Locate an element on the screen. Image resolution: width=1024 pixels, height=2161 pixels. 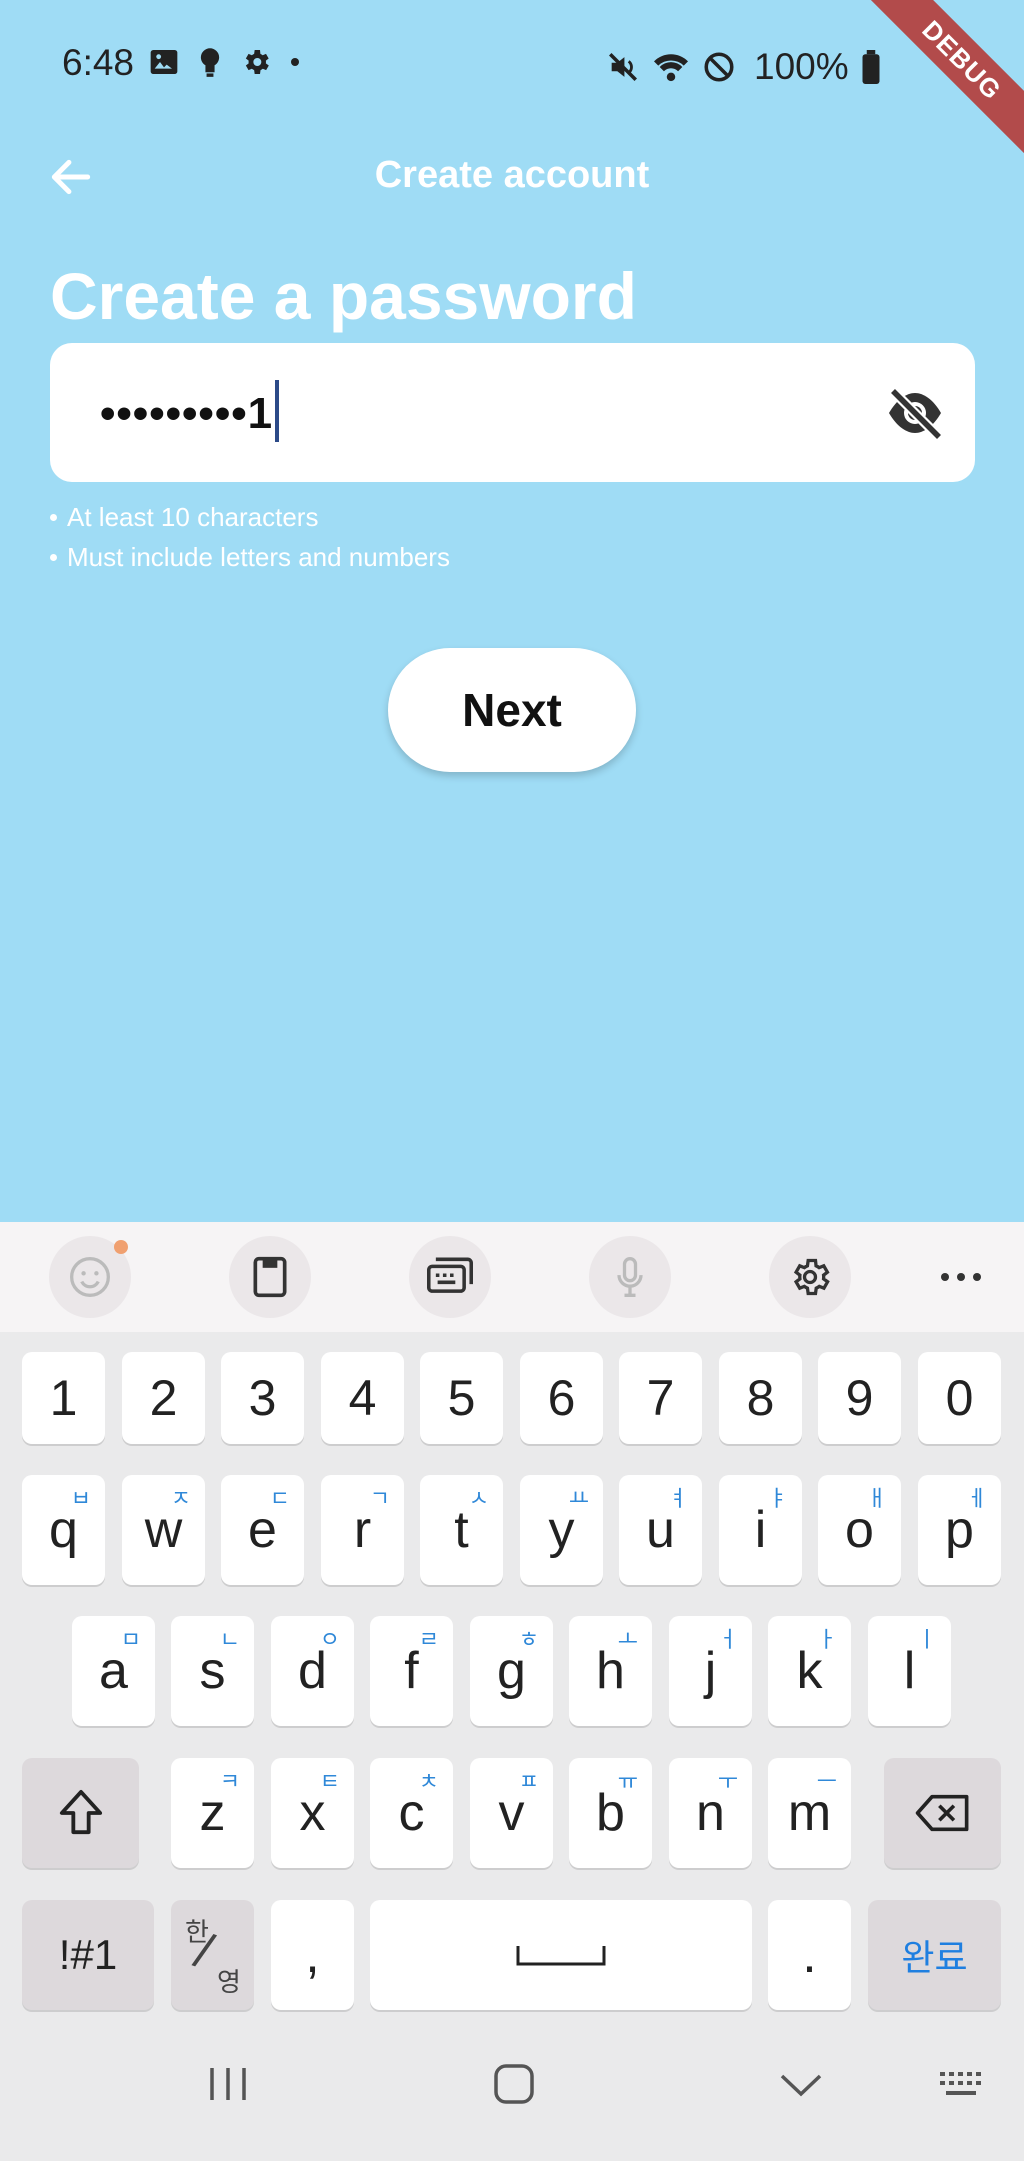
key-b: bㅠ is located at coordinates (610, 1813).